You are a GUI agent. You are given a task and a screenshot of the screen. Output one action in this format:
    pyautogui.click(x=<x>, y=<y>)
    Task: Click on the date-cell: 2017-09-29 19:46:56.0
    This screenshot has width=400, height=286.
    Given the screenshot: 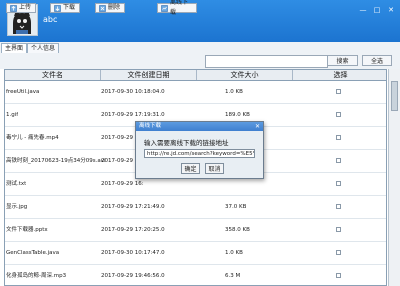 What is the action you would take?
    pyautogui.click(x=133, y=276)
    